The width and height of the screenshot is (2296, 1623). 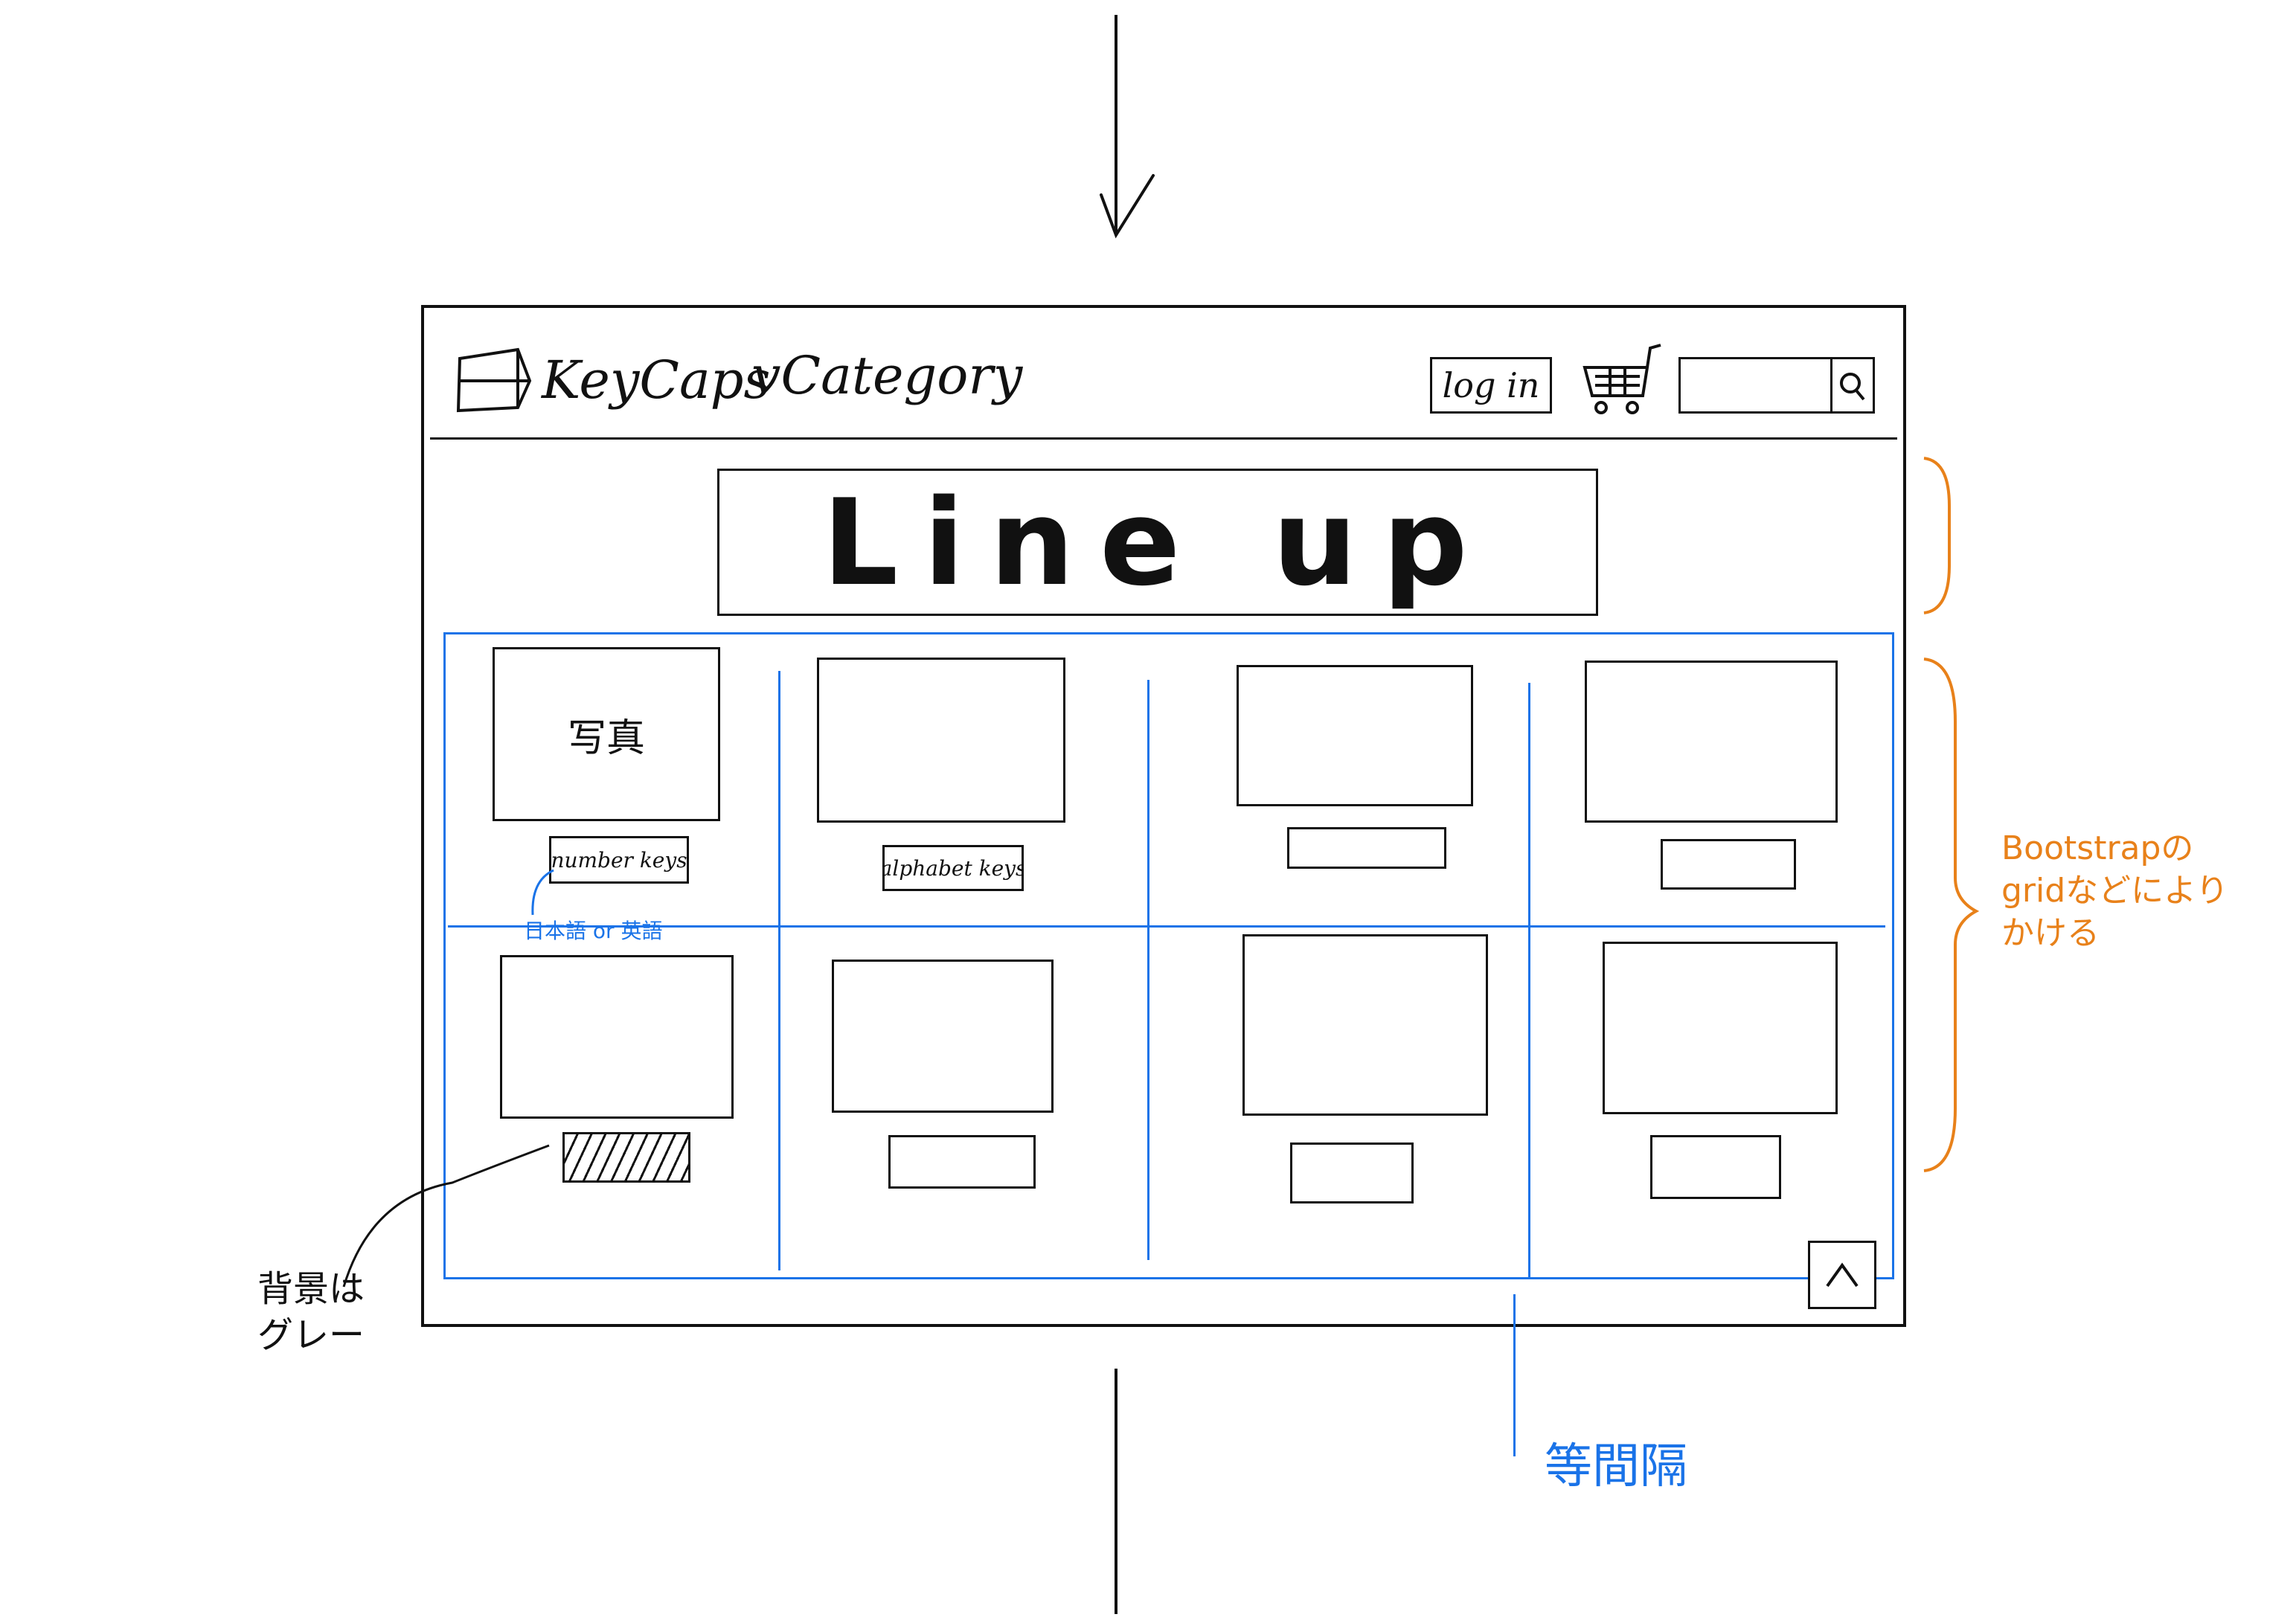 I want to click on annotation-leader-language, so click(x=542, y=892).